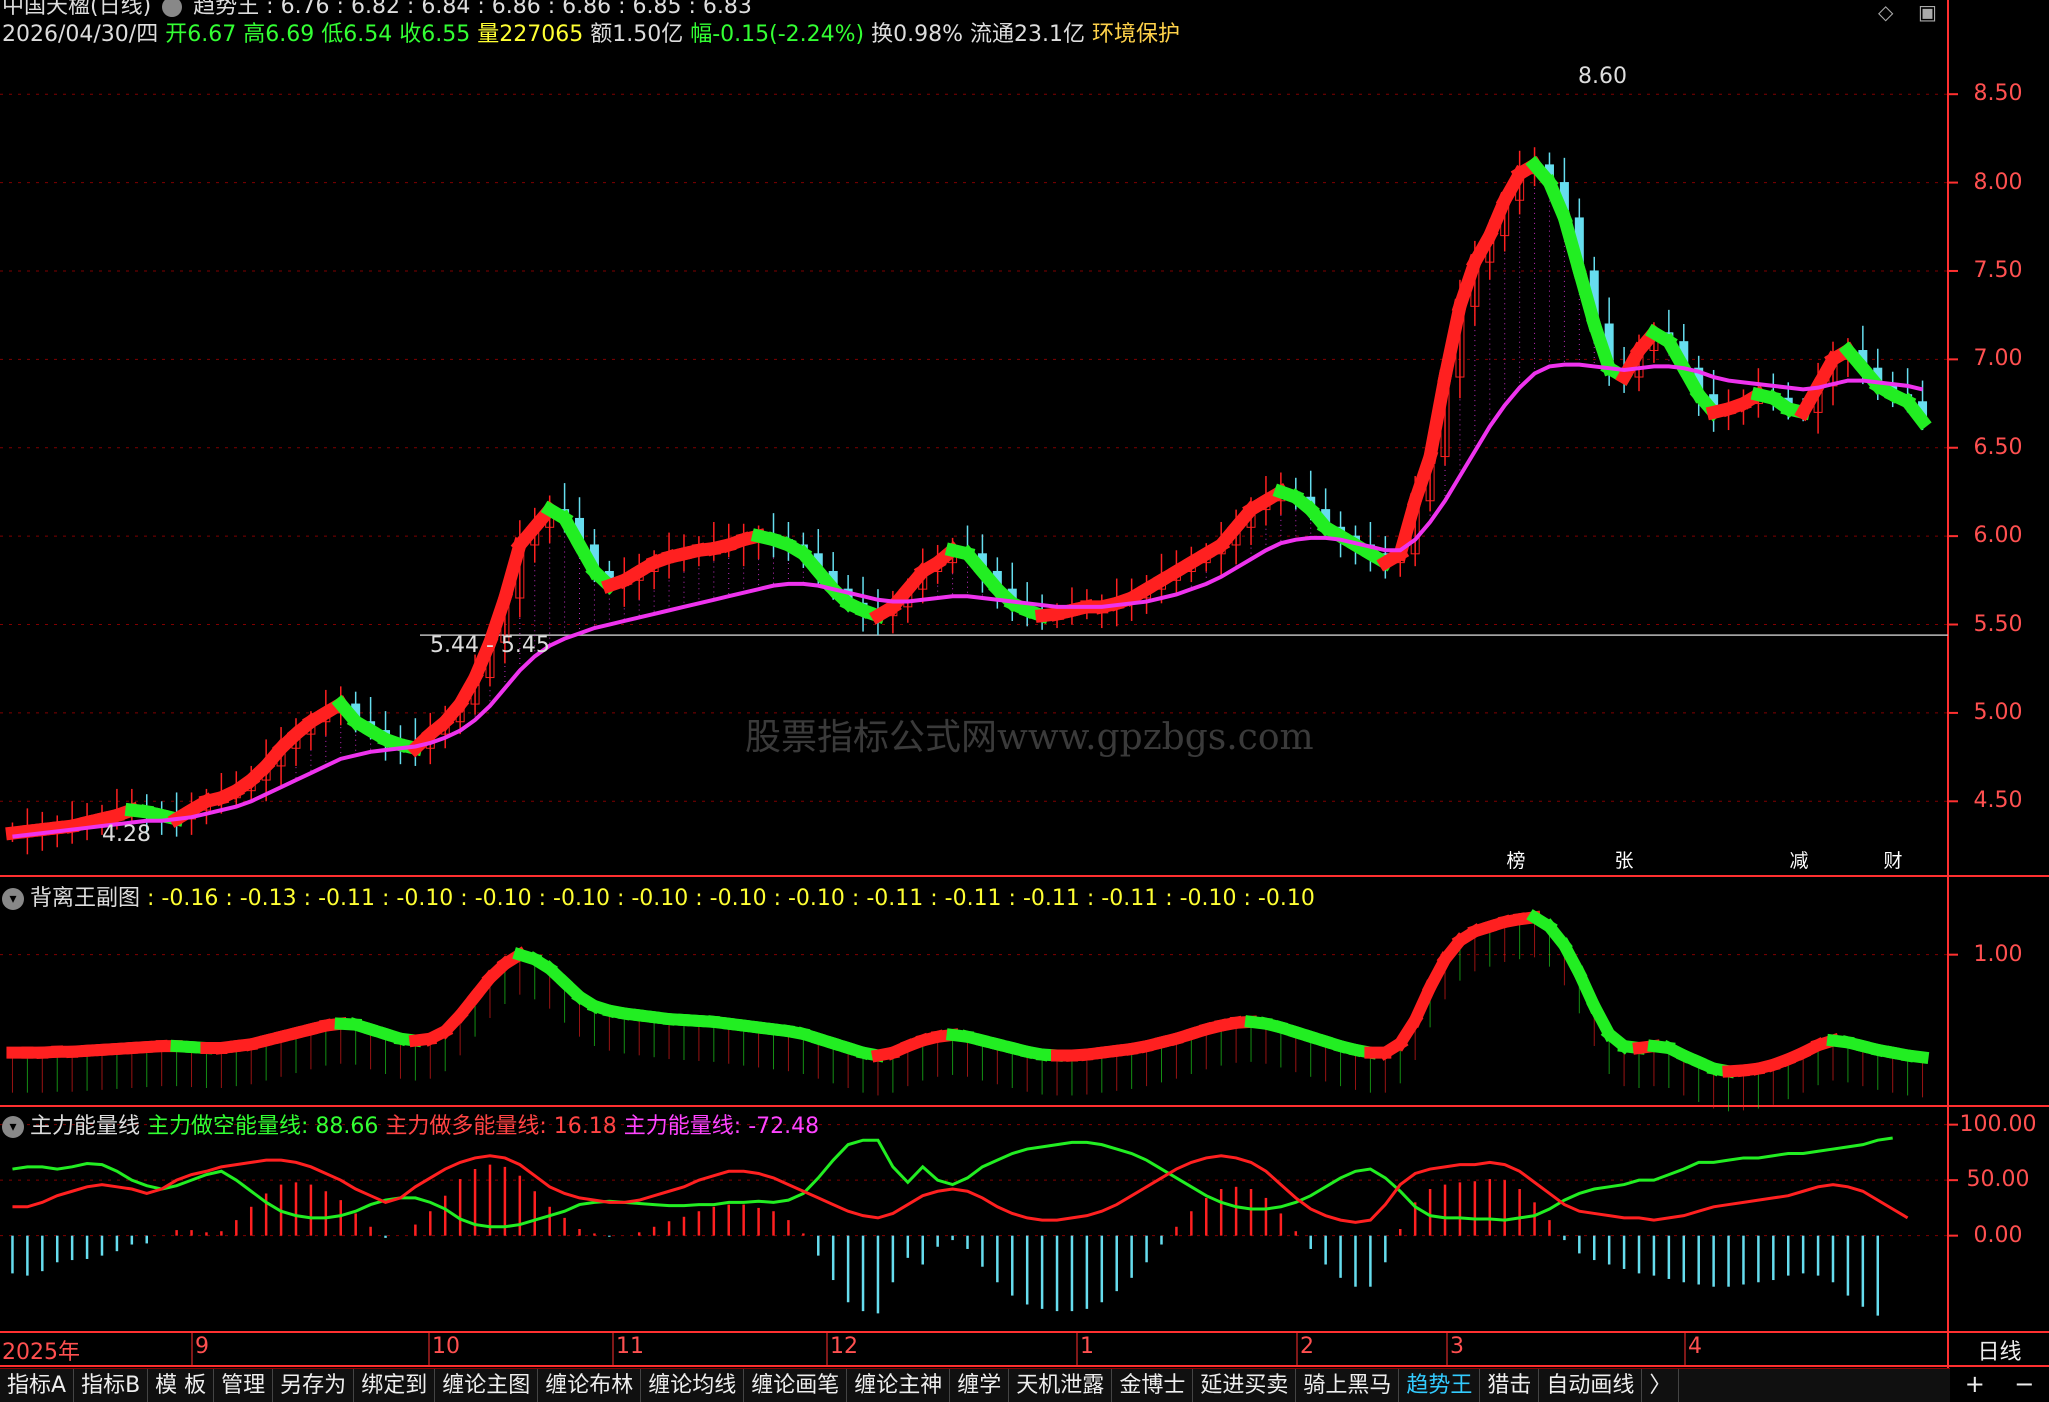  Describe the element at coordinates (1602, 76) in the screenshot. I see `high-price-label: 8.60` at that location.